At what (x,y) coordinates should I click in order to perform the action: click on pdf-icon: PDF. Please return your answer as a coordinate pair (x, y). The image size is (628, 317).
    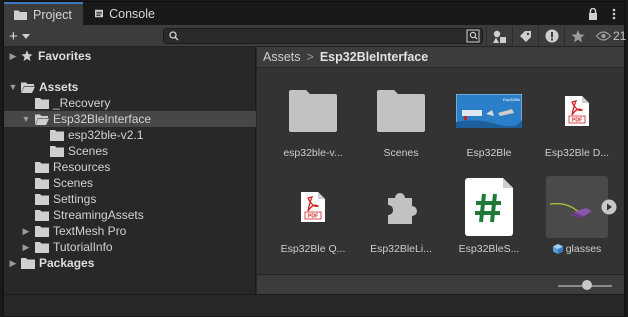
    Looking at the image, I should click on (577, 111).